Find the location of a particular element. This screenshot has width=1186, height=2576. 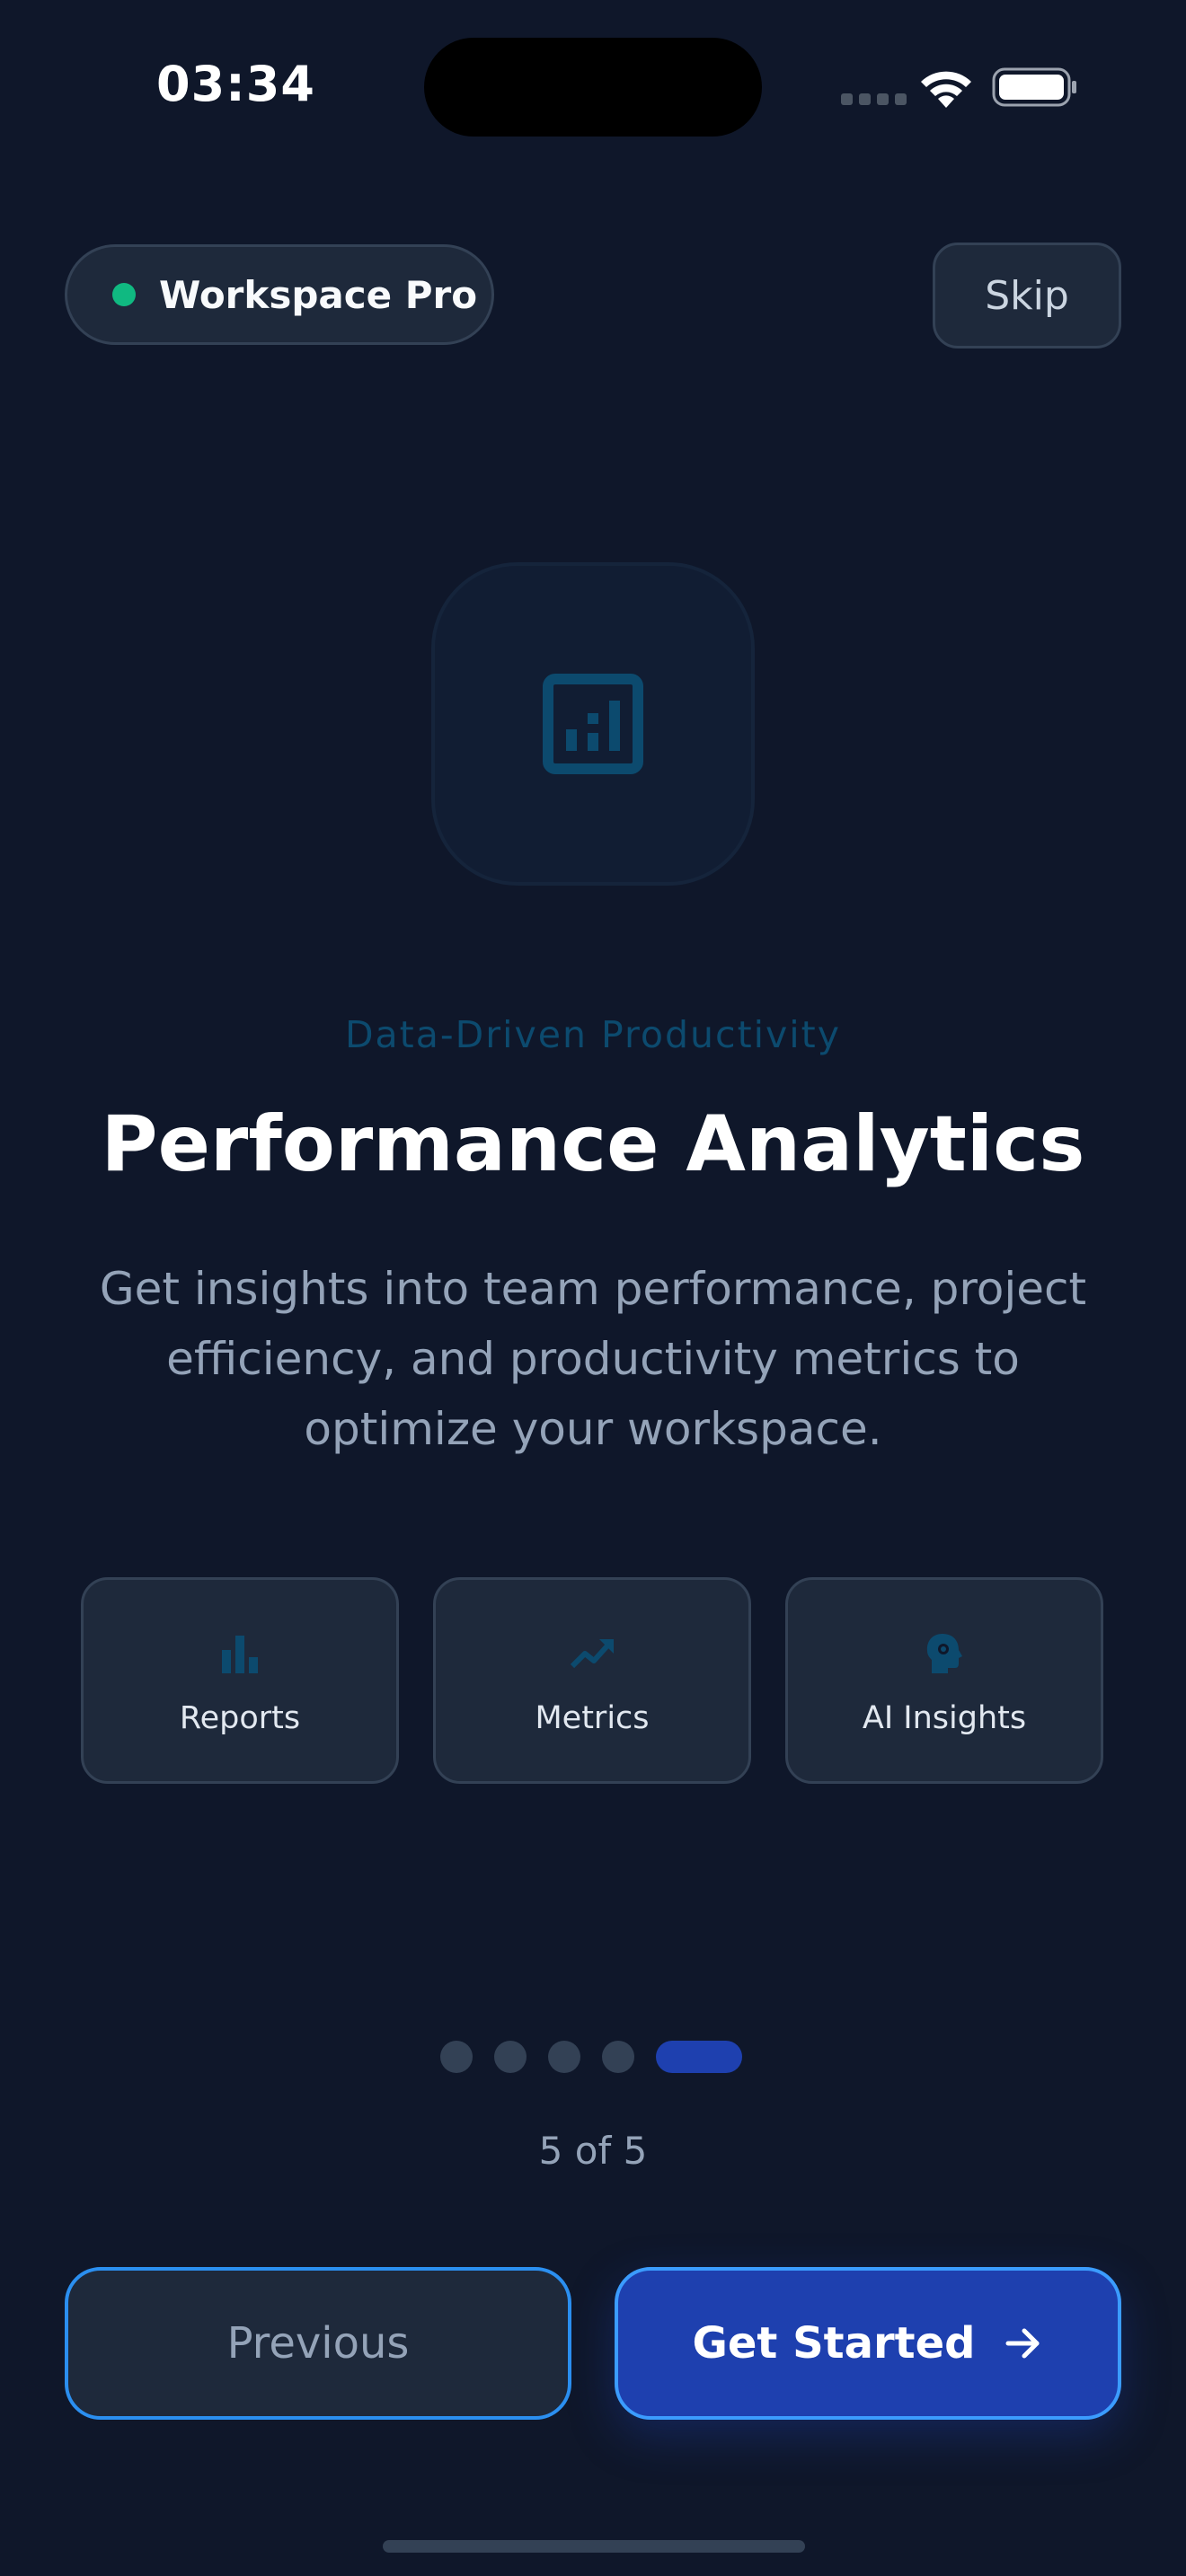

feature-card-reports: Reports is located at coordinates (240, 1680).